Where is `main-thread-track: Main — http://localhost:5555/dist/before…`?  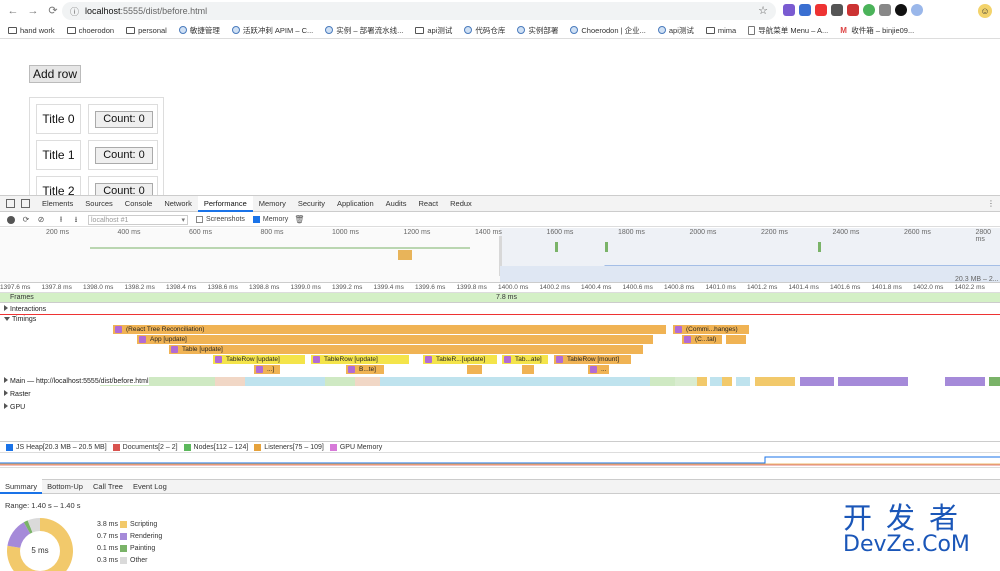
main-thread-track: Main — http://localhost:5555/dist/before… is located at coordinates (76, 381).